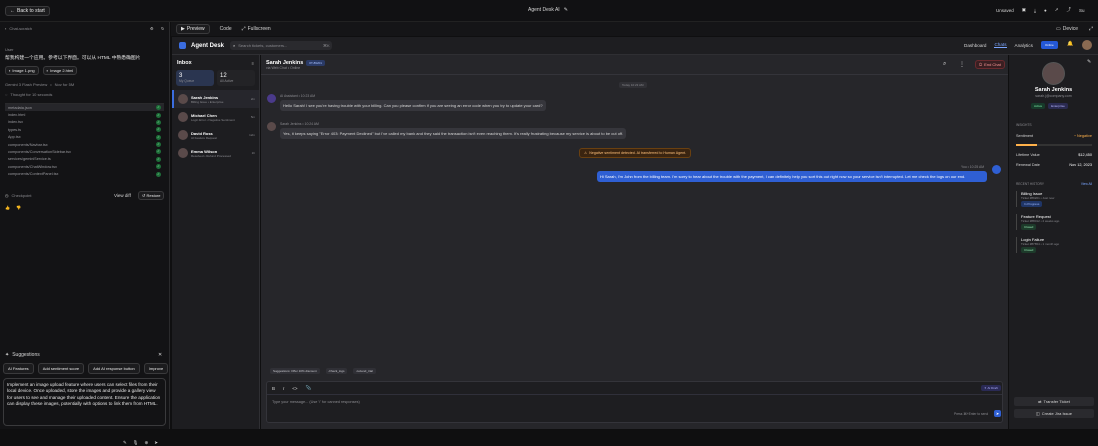 The height and width of the screenshot is (446, 1098). I want to click on nav-chats: Chats, so click(1000, 45).